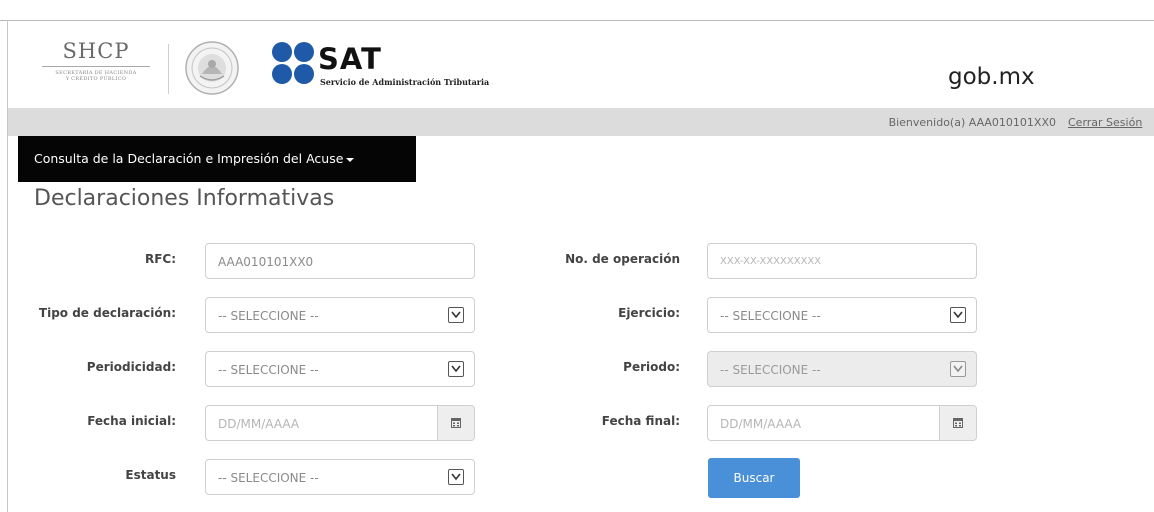 The height and width of the screenshot is (512, 1154). What do you see at coordinates (622, 259) in the screenshot?
I see `operacion-label: No. de operación` at bounding box center [622, 259].